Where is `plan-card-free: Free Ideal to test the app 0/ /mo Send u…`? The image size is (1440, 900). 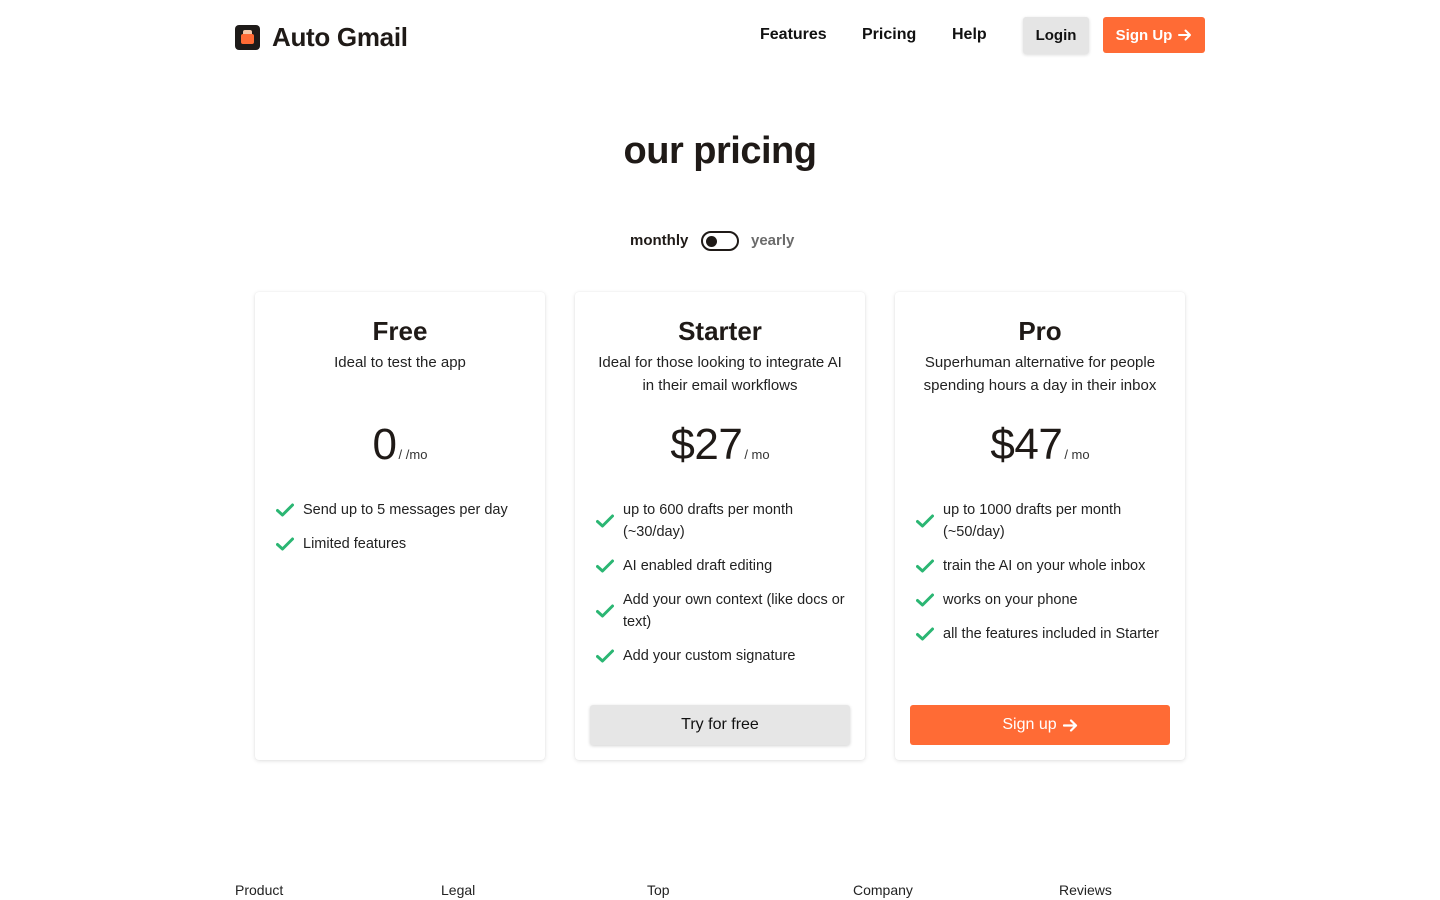 plan-card-free: Free Ideal to test the app 0/ /mo Send u… is located at coordinates (400, 526).